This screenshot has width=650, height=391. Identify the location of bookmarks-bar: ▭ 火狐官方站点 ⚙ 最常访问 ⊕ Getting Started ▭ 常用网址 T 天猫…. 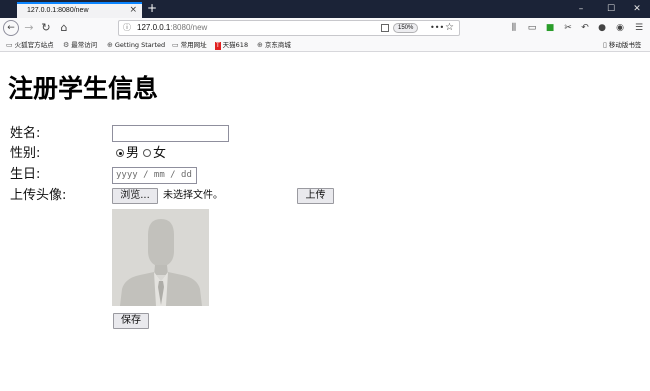
(325, 45).